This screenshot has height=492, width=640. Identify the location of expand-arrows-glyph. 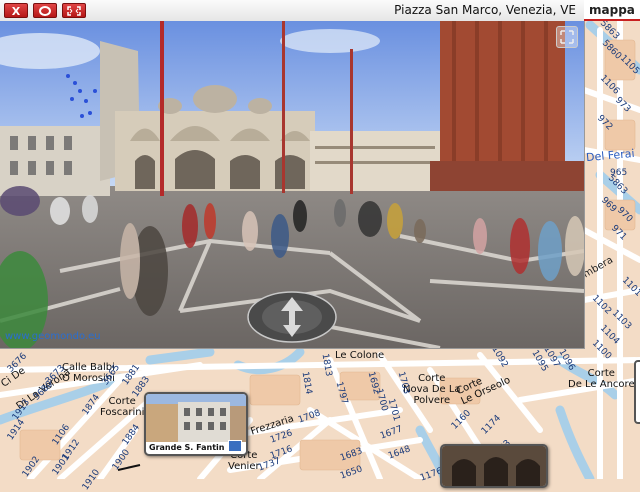
(567, 37).